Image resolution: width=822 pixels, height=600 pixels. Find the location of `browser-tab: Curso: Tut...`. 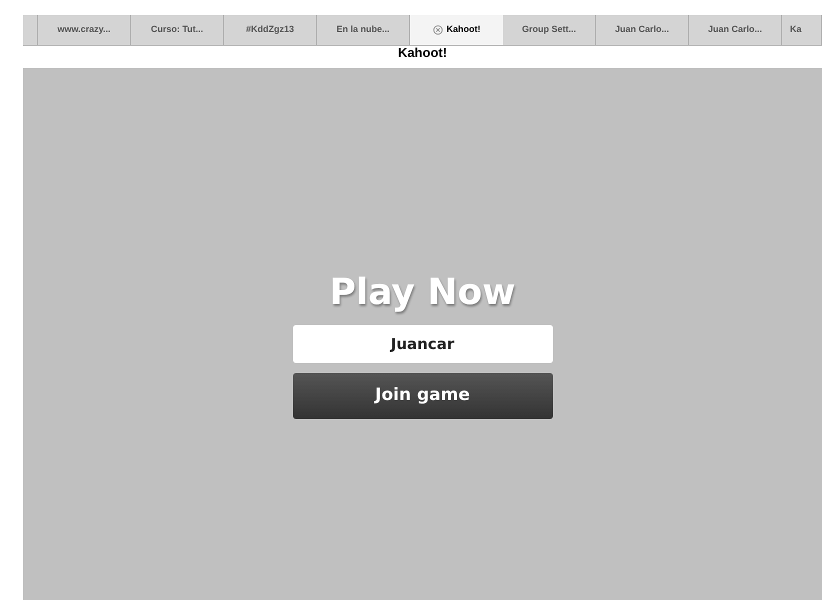

browser-tab: Curso: Tut... is located at coordinates (177, 30).